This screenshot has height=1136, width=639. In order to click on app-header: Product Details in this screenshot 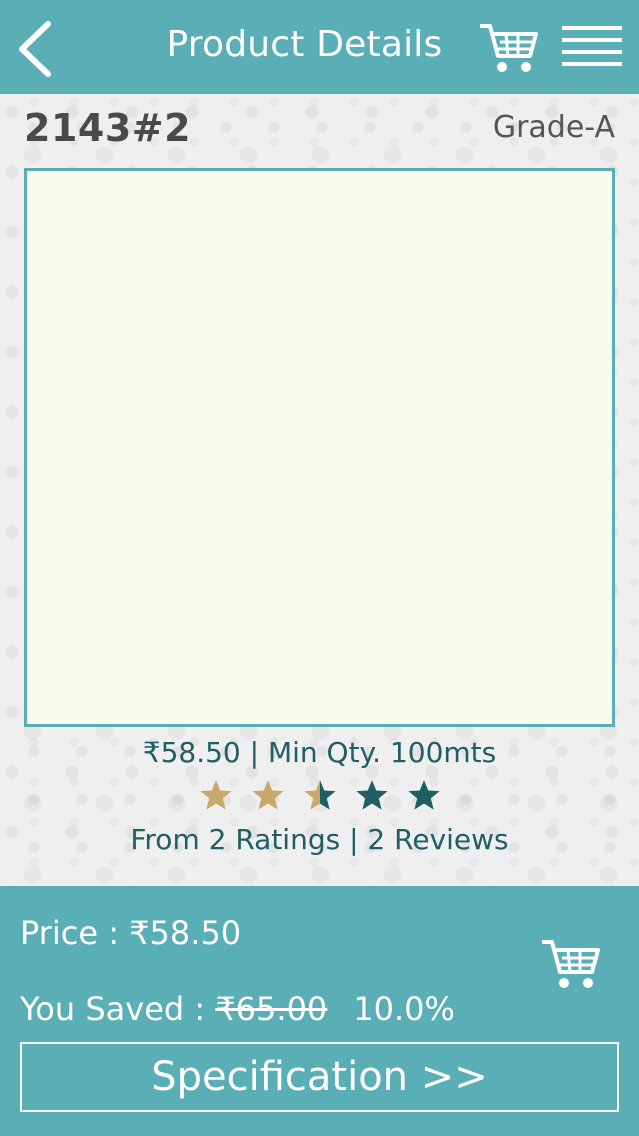, I will do `click(319, 47)`.